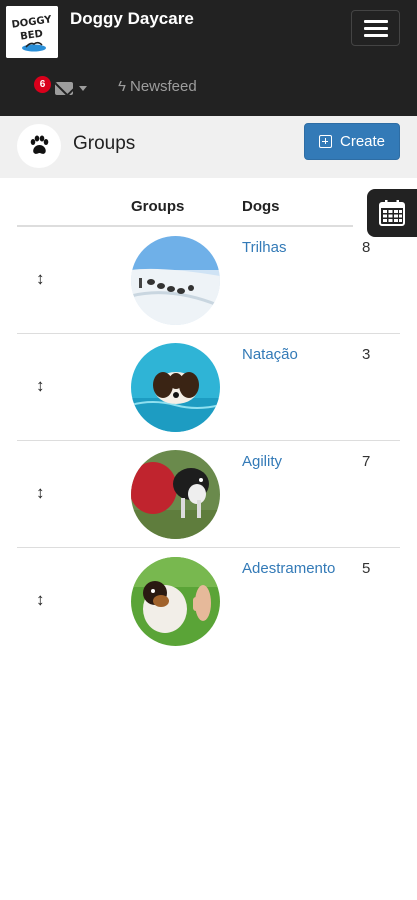  I want to click on messages-badge: 6, so click(42, 84).